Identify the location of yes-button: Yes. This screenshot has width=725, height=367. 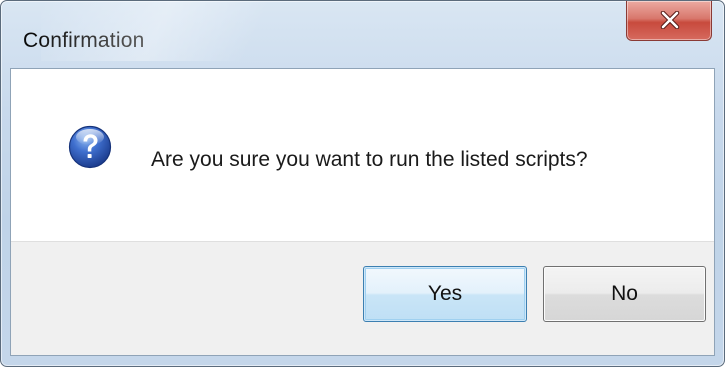
(445, 294).